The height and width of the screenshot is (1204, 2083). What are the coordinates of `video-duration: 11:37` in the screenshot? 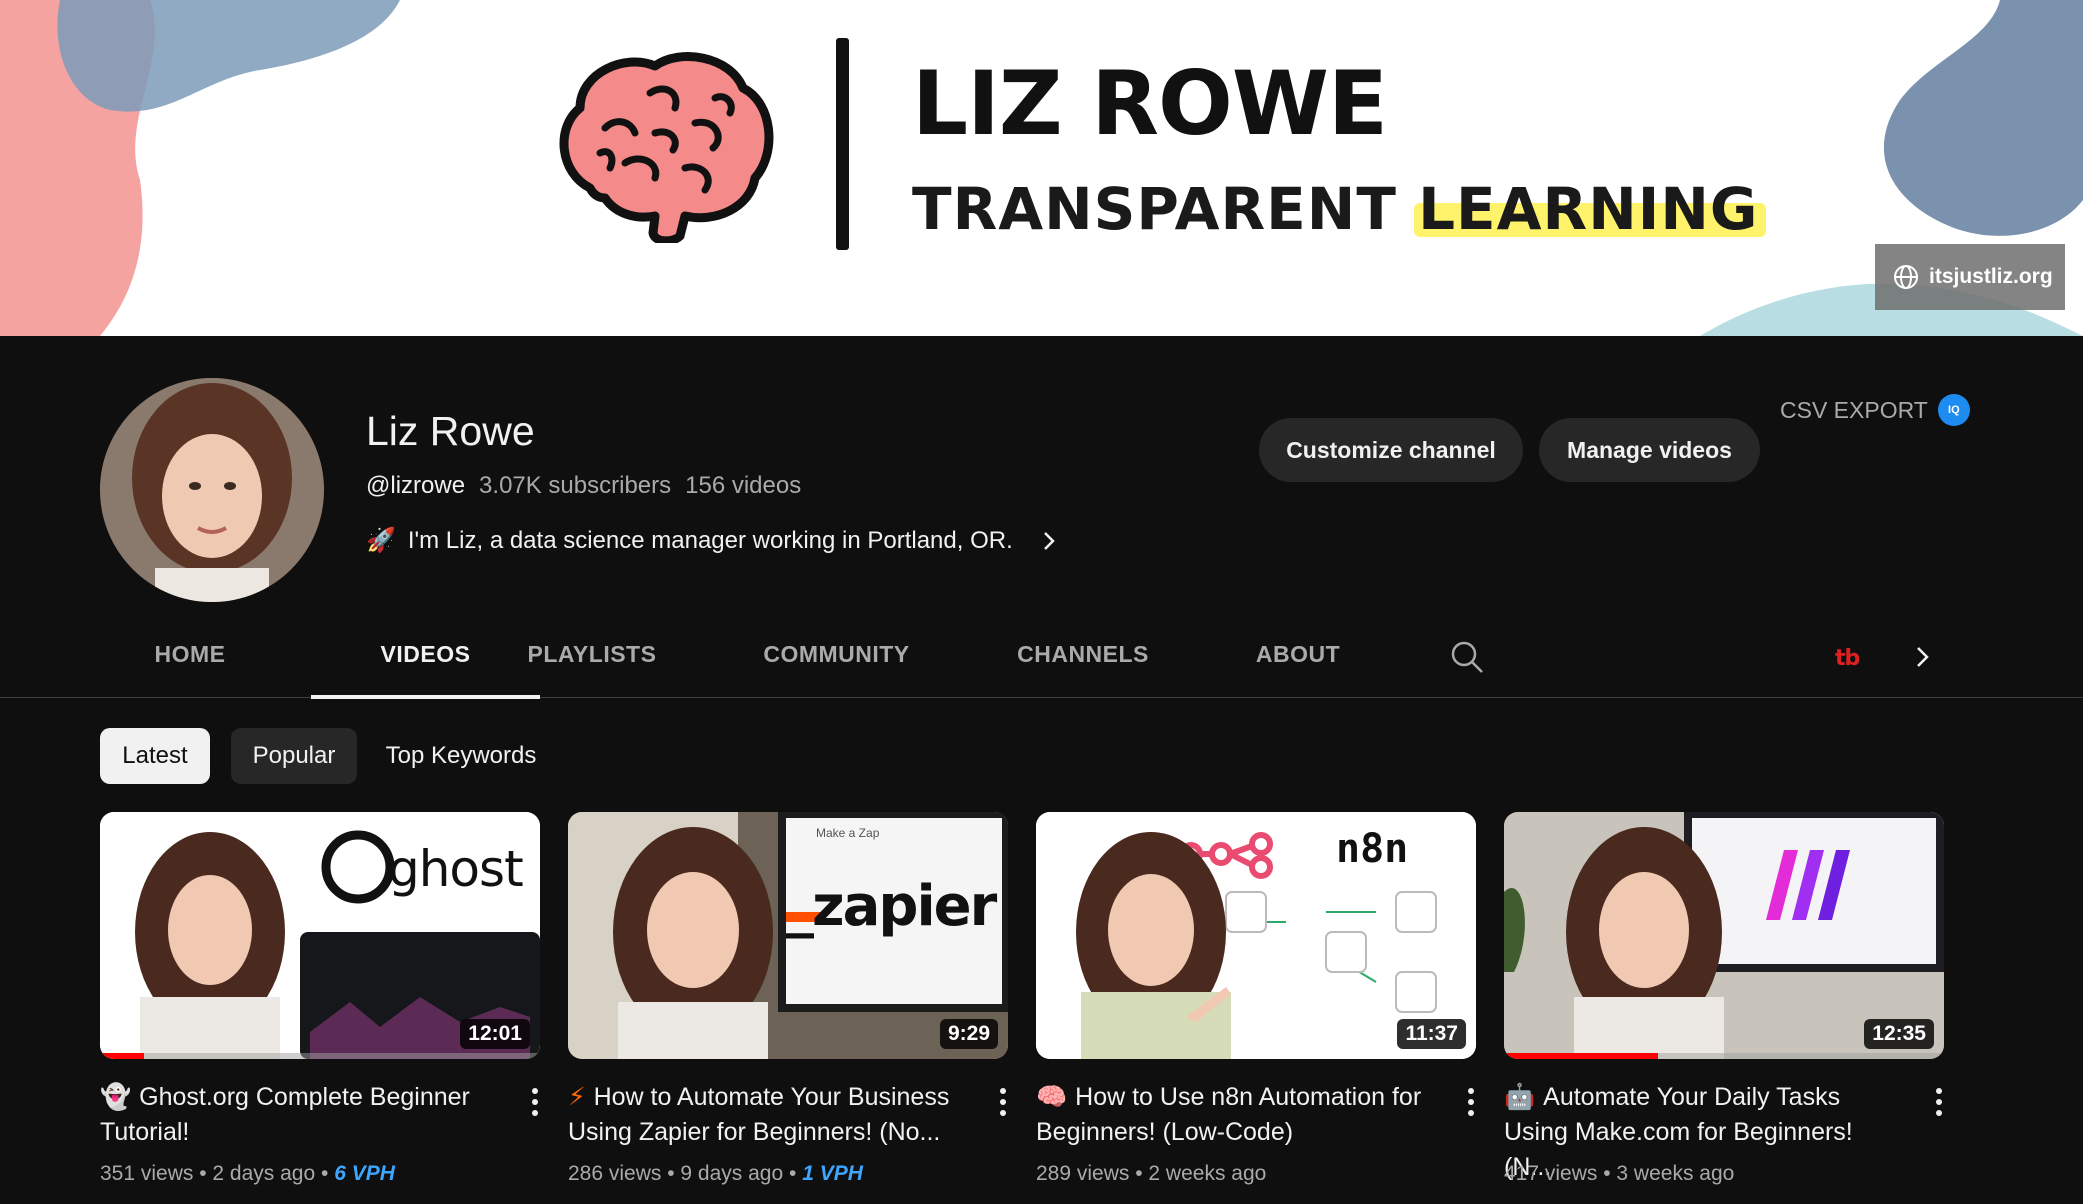 It's located at (1431, 1034).